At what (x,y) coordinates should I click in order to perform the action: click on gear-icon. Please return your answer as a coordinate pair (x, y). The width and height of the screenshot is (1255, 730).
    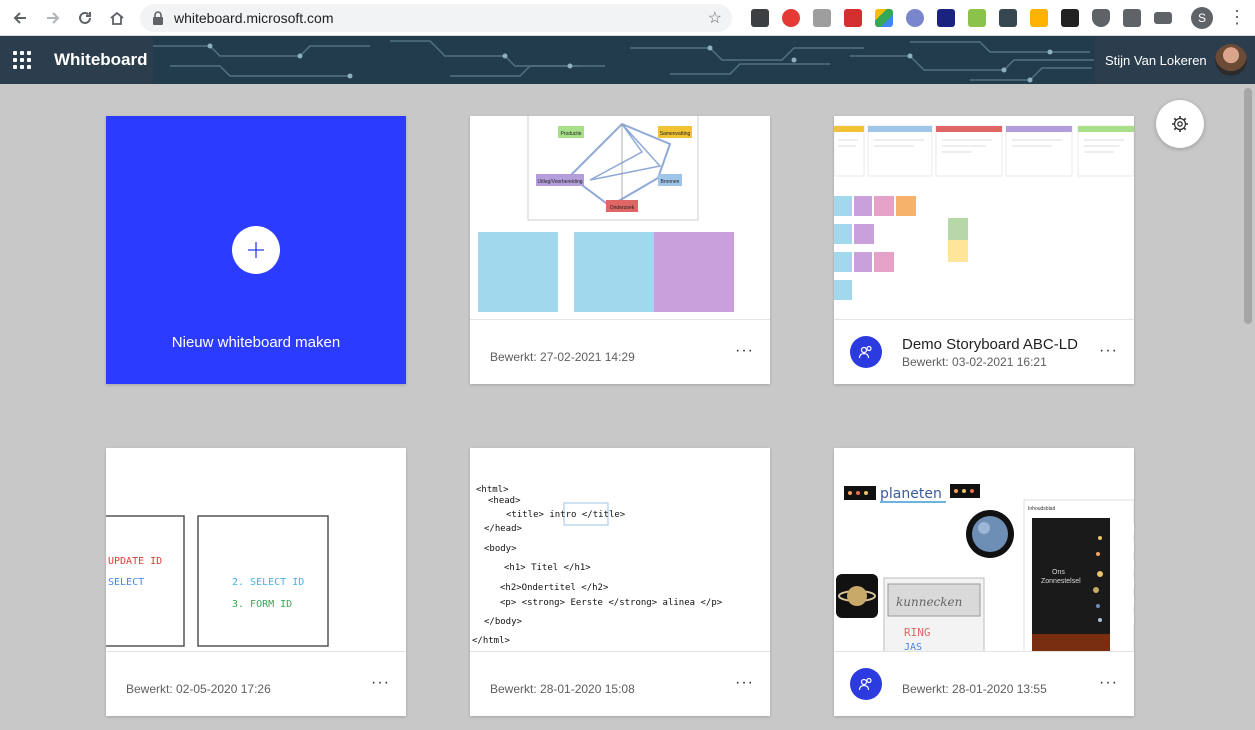
    Looking at the image, I should click on (1180, 124).